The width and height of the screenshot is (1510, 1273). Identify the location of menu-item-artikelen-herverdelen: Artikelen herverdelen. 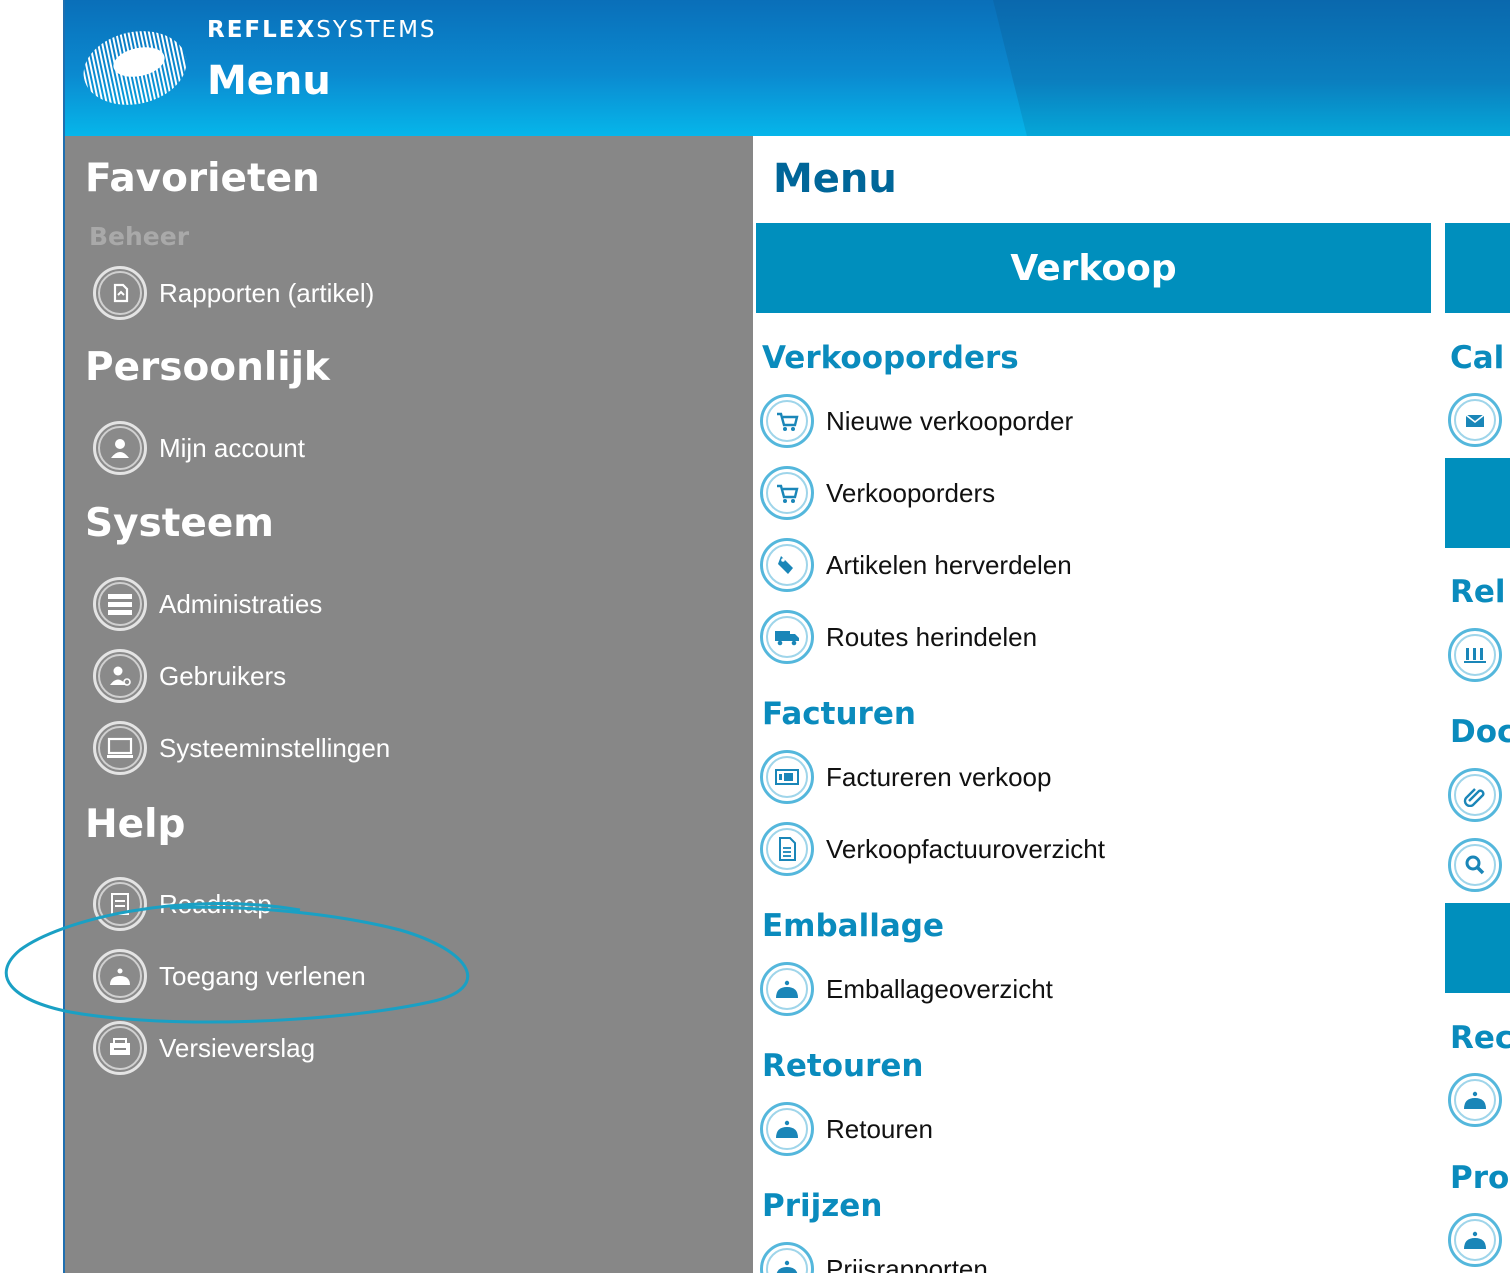
(916, 565).